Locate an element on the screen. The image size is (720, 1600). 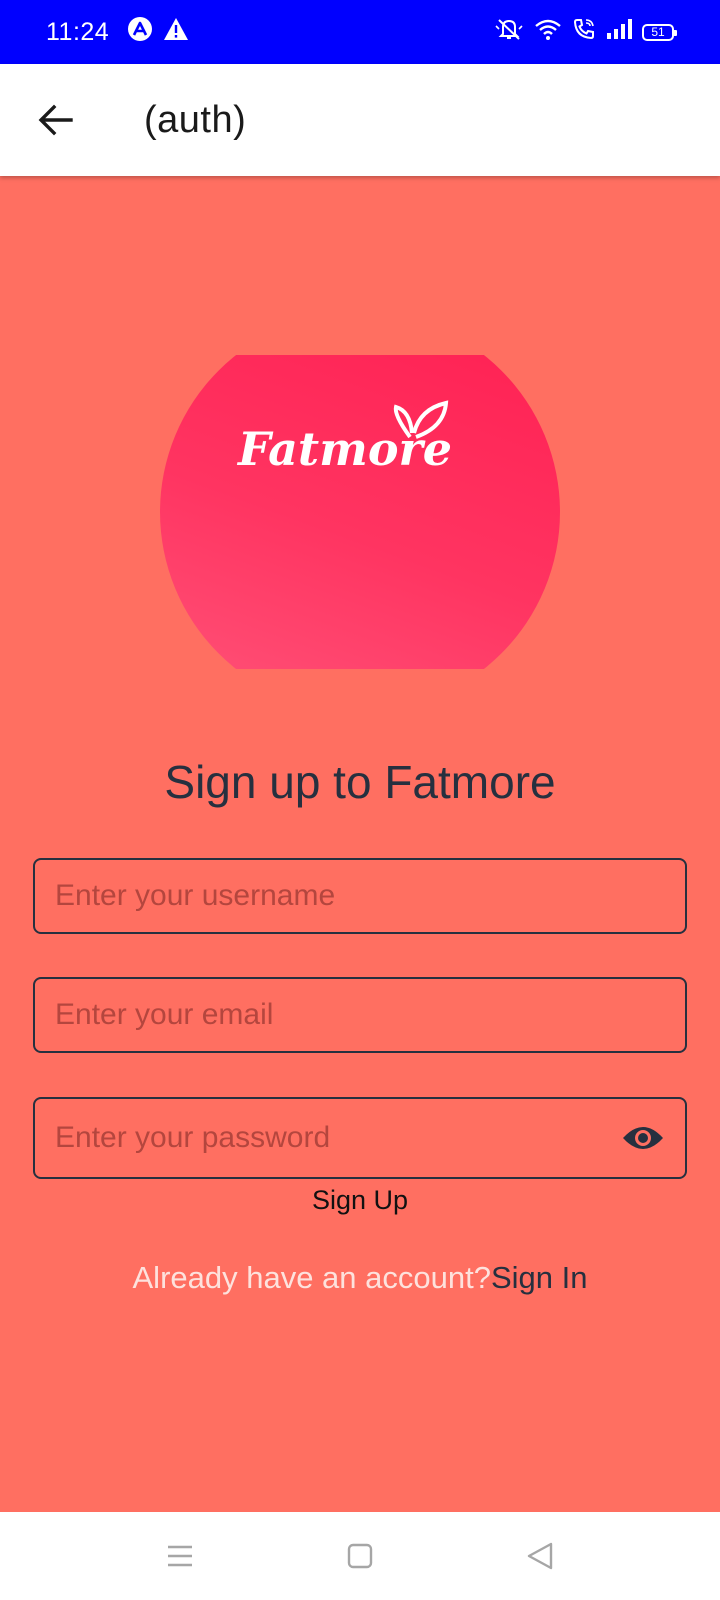
status-bar: 11:24 51 is located at coordinates (360, 32).